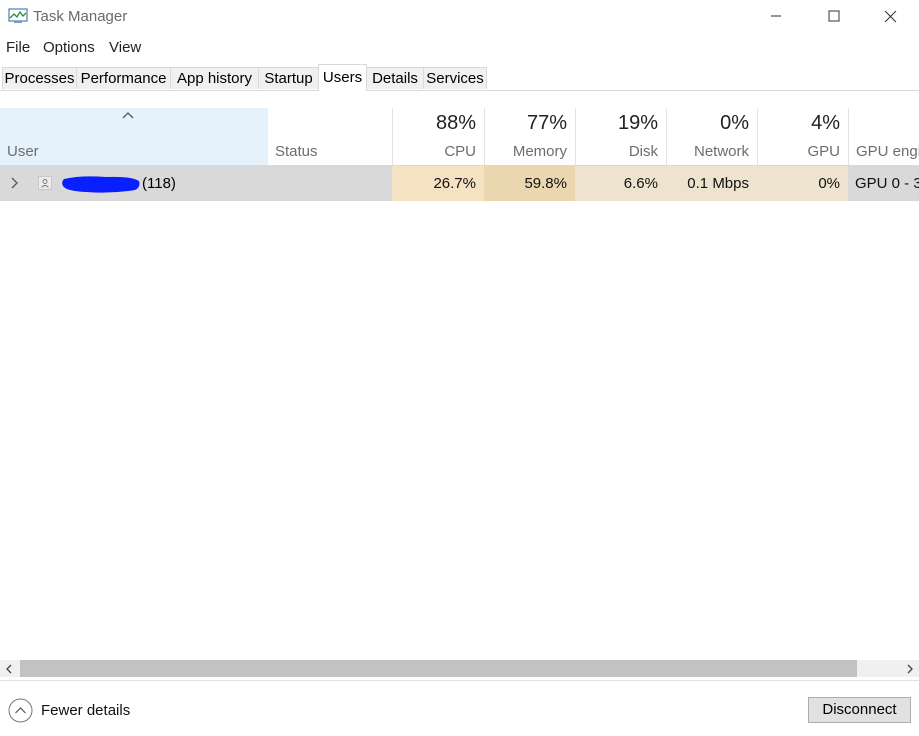 The image size is (919, 736). I want to click on minimize-icon, so click(776, 16).